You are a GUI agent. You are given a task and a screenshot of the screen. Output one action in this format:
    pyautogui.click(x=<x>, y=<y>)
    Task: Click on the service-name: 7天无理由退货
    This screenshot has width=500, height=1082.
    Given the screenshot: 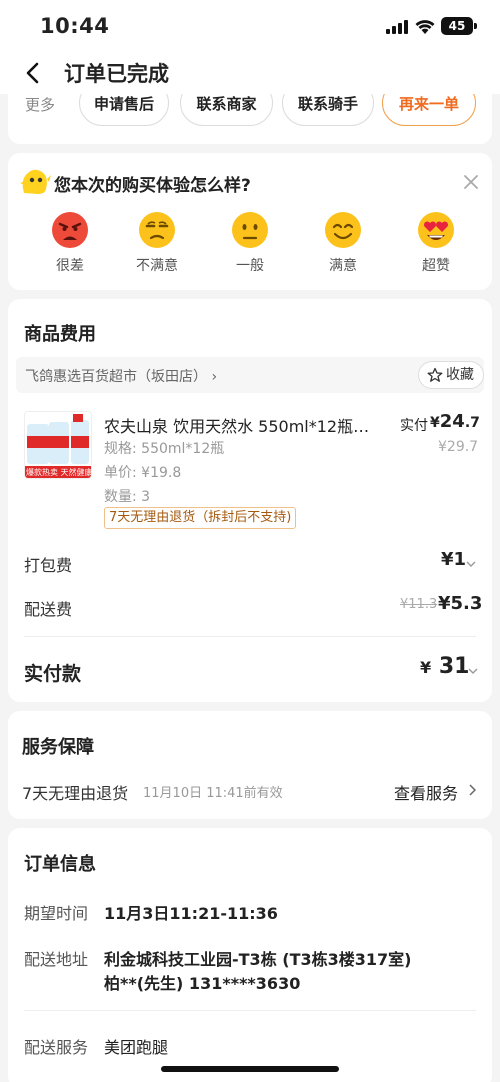 What is the action you would take?
    pyautogui.click(x=75, y=793)
    